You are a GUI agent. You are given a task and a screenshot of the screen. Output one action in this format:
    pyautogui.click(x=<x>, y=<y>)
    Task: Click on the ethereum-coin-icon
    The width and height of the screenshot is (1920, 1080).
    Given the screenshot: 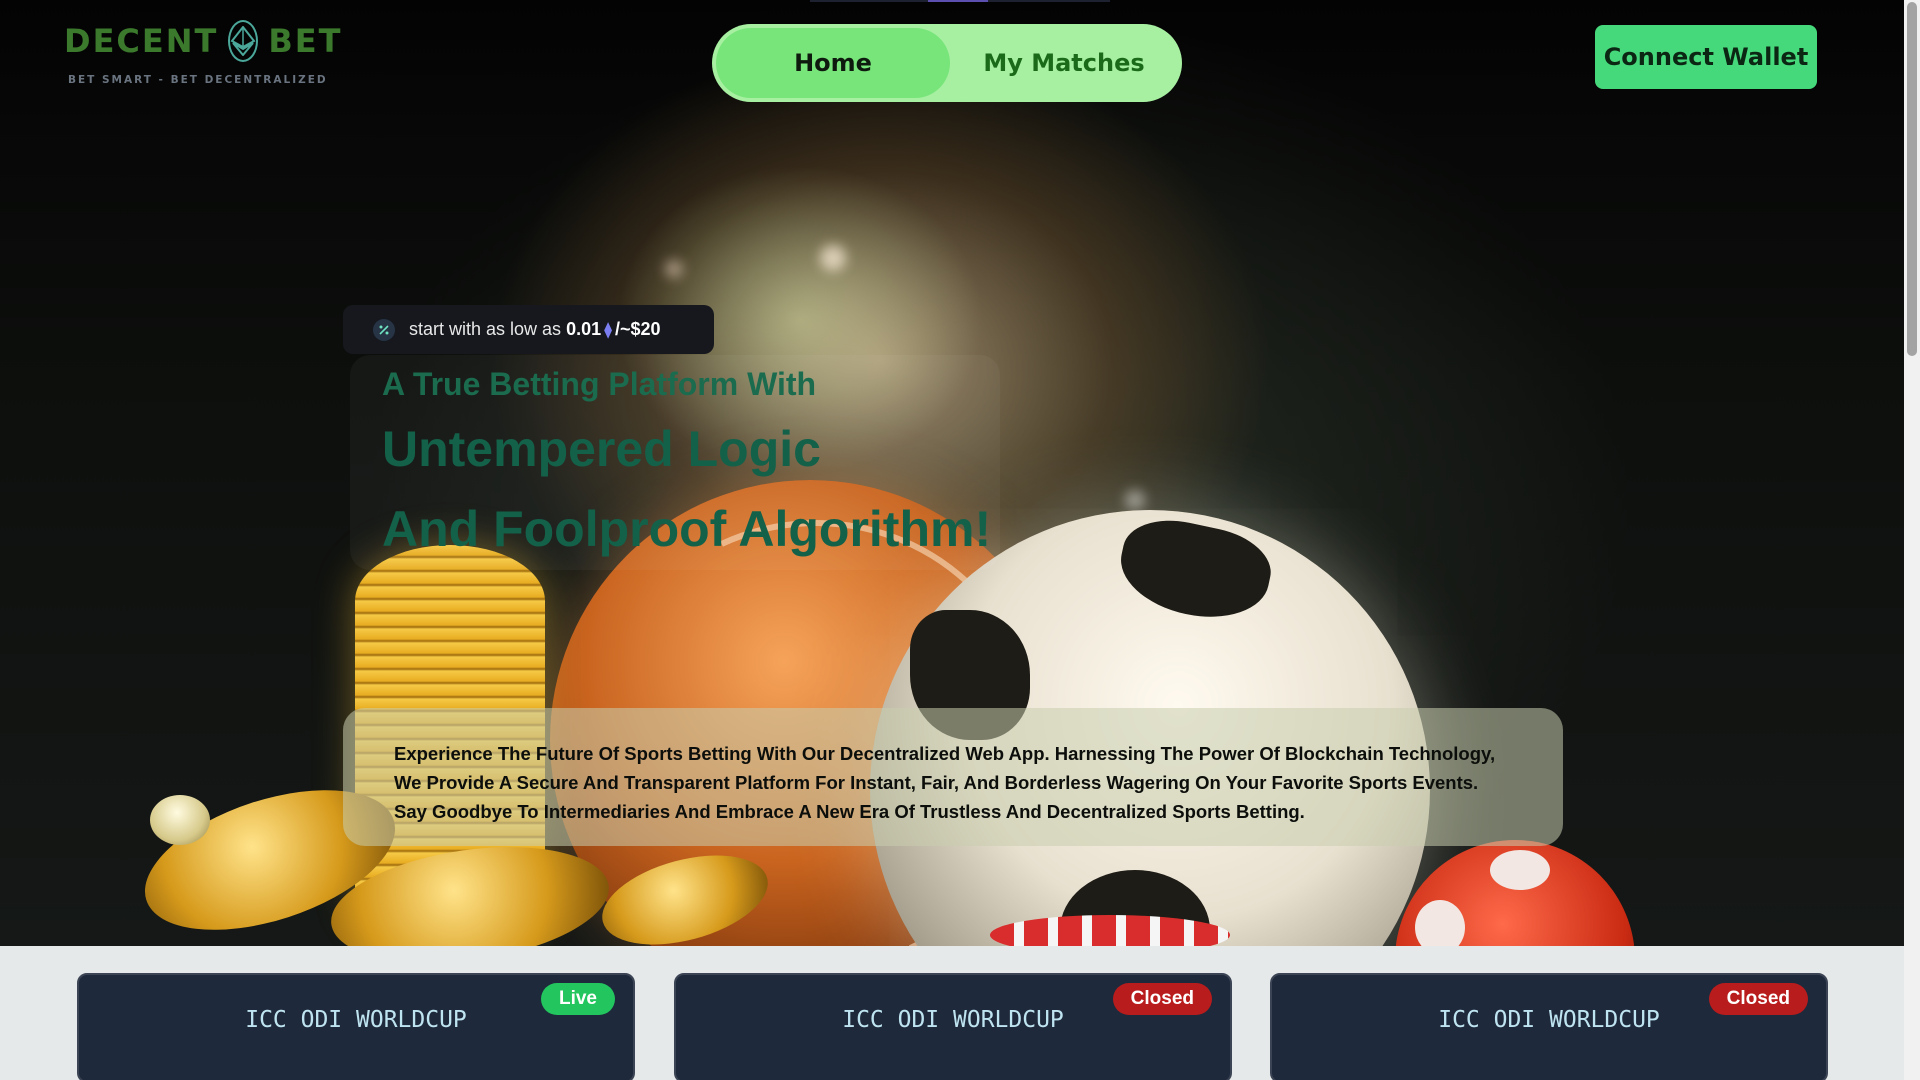 What is the action you would take?
    pyautogui.click(x=243, y=41)
    